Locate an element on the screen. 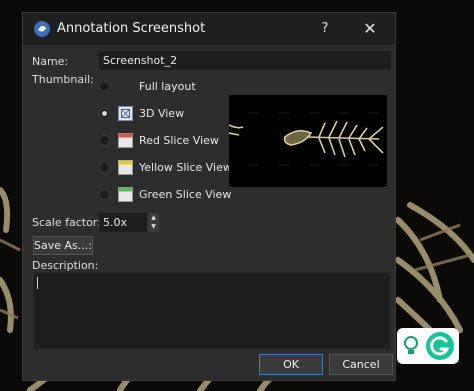 The height and width of the screenshot is (391, 474). radio-green-slice is located at coordinates (104, 194).